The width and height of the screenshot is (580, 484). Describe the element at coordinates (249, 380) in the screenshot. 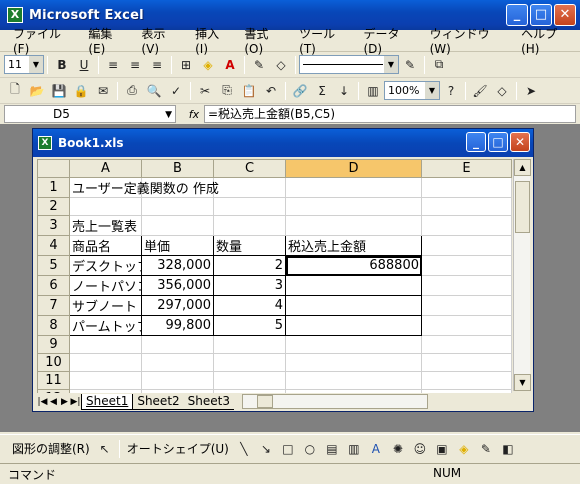

I see `cell-c11` at that location.